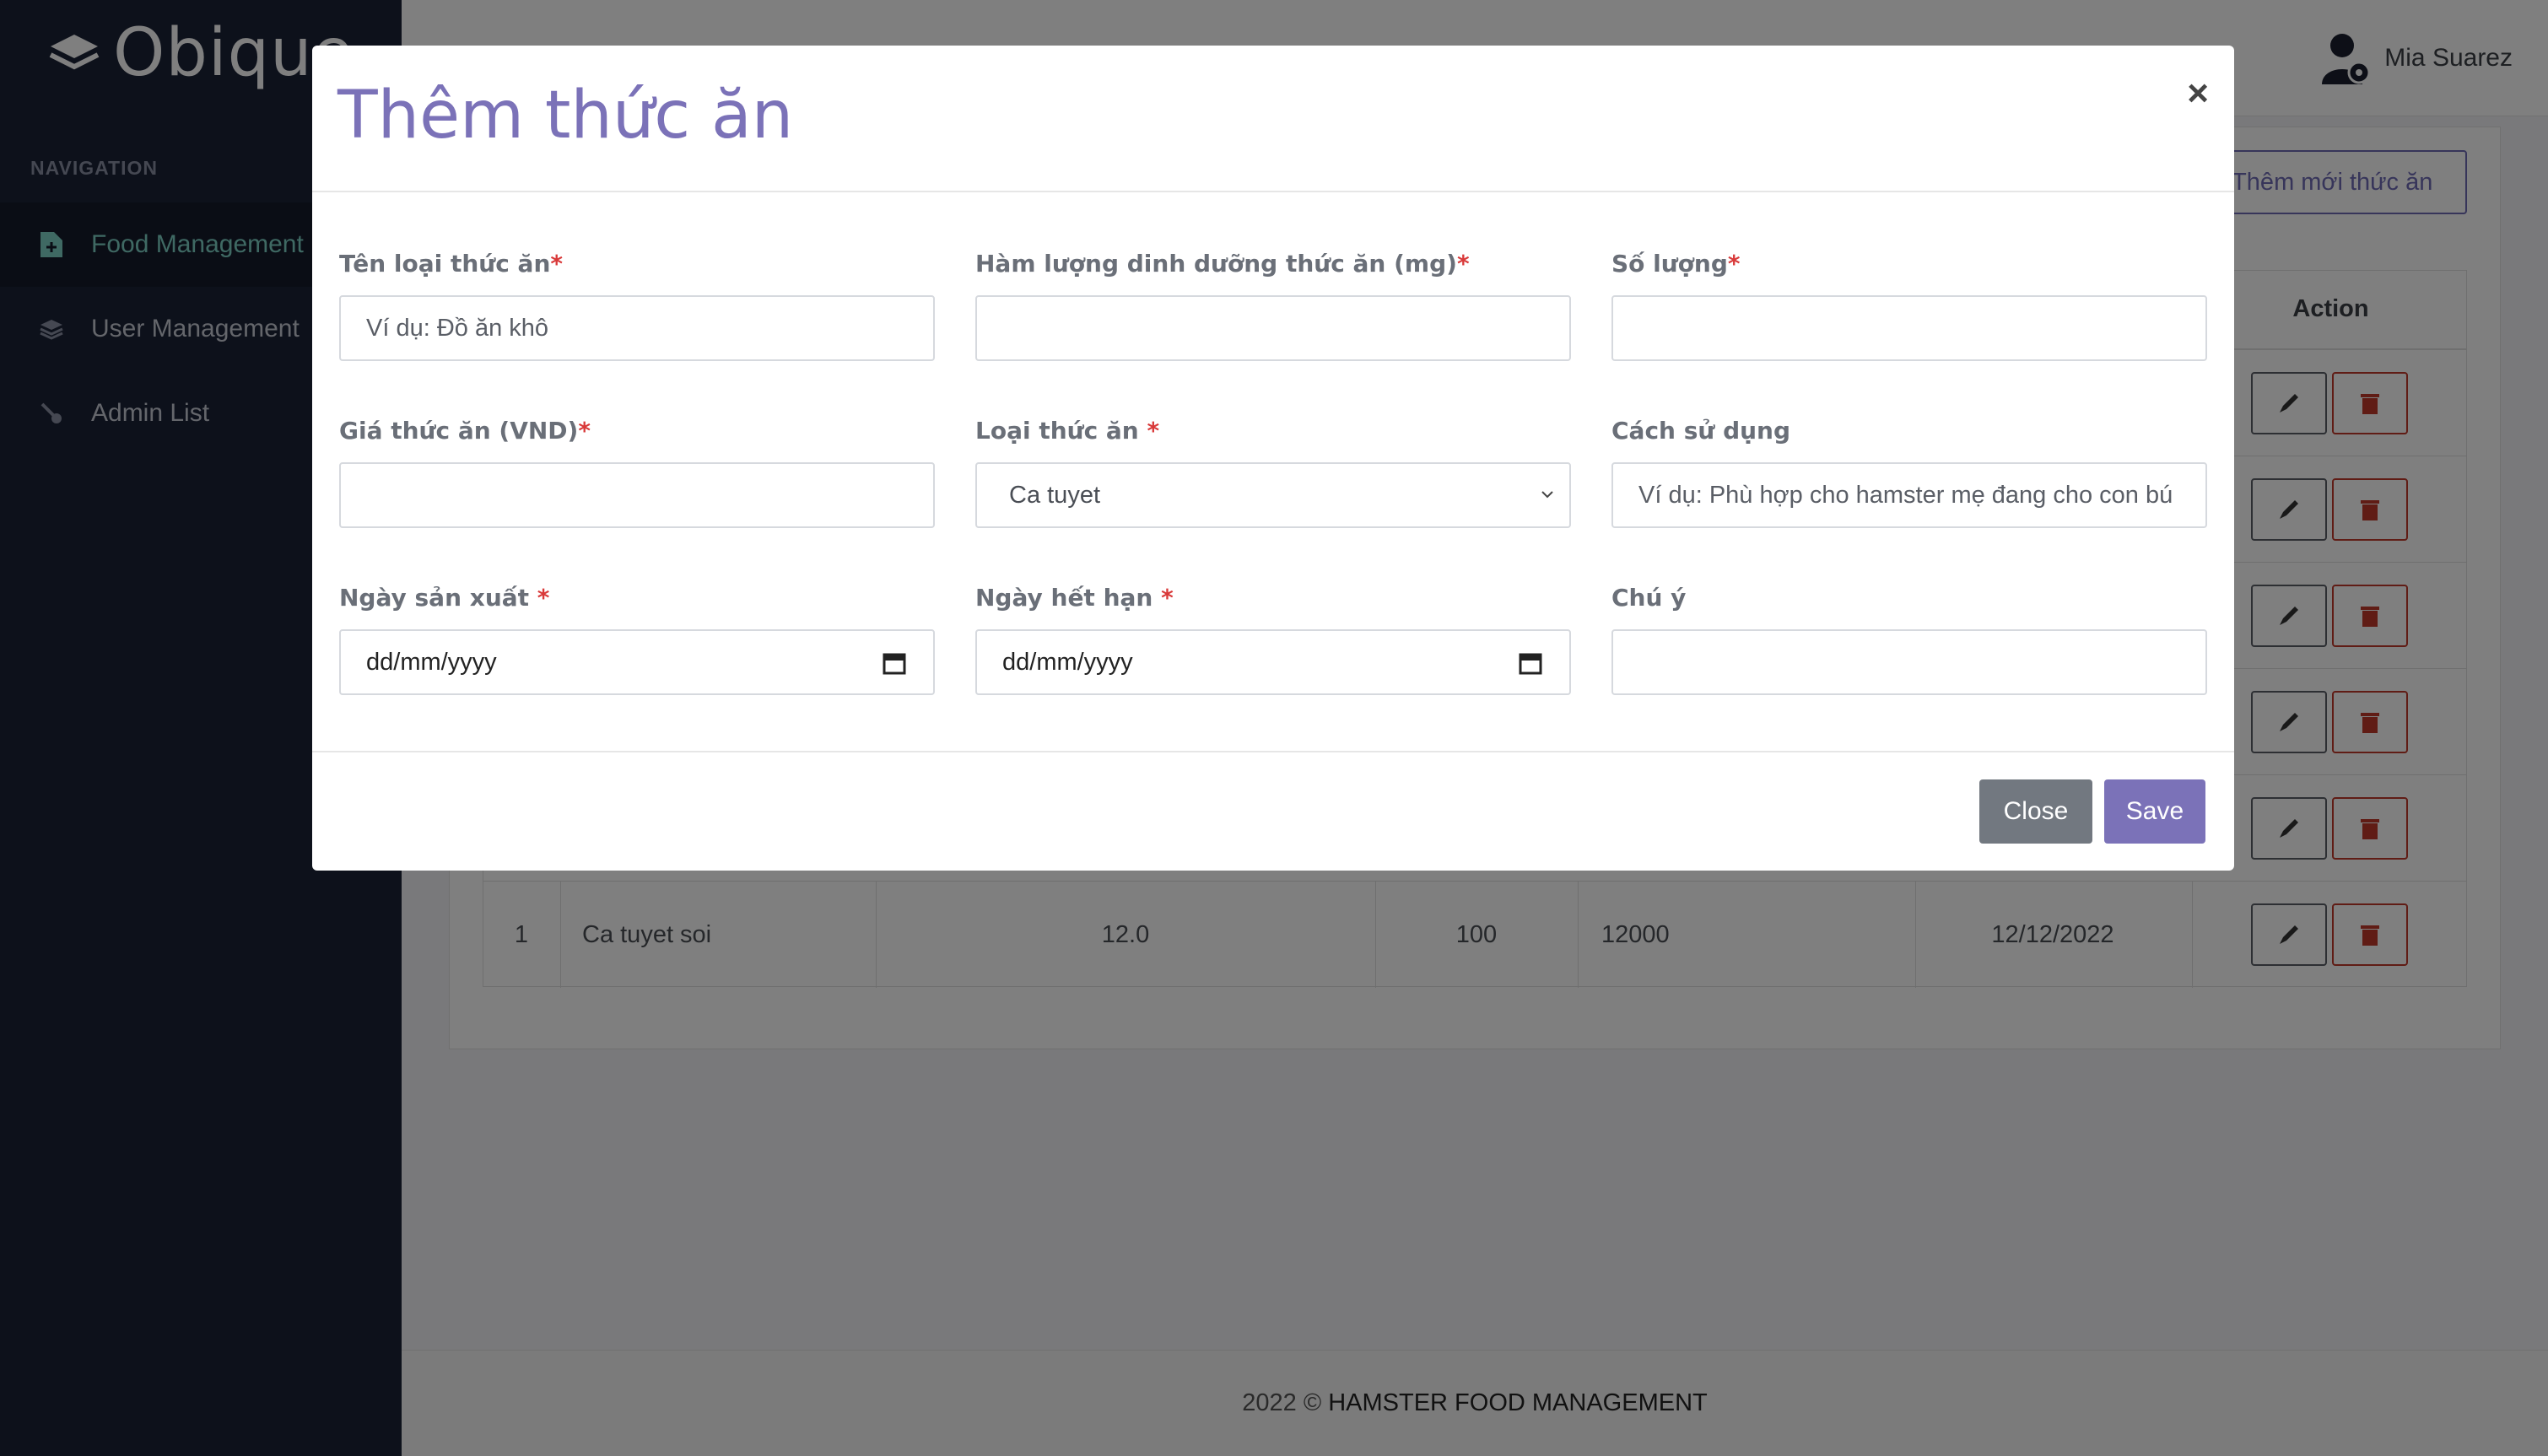 This screenshot has height=1456, width=2548. What do you see at coordinates (637, 662) in the screenshot?
I see `mfg-date-input: dd/mm/yyyy` at bounding box center [637, 662].